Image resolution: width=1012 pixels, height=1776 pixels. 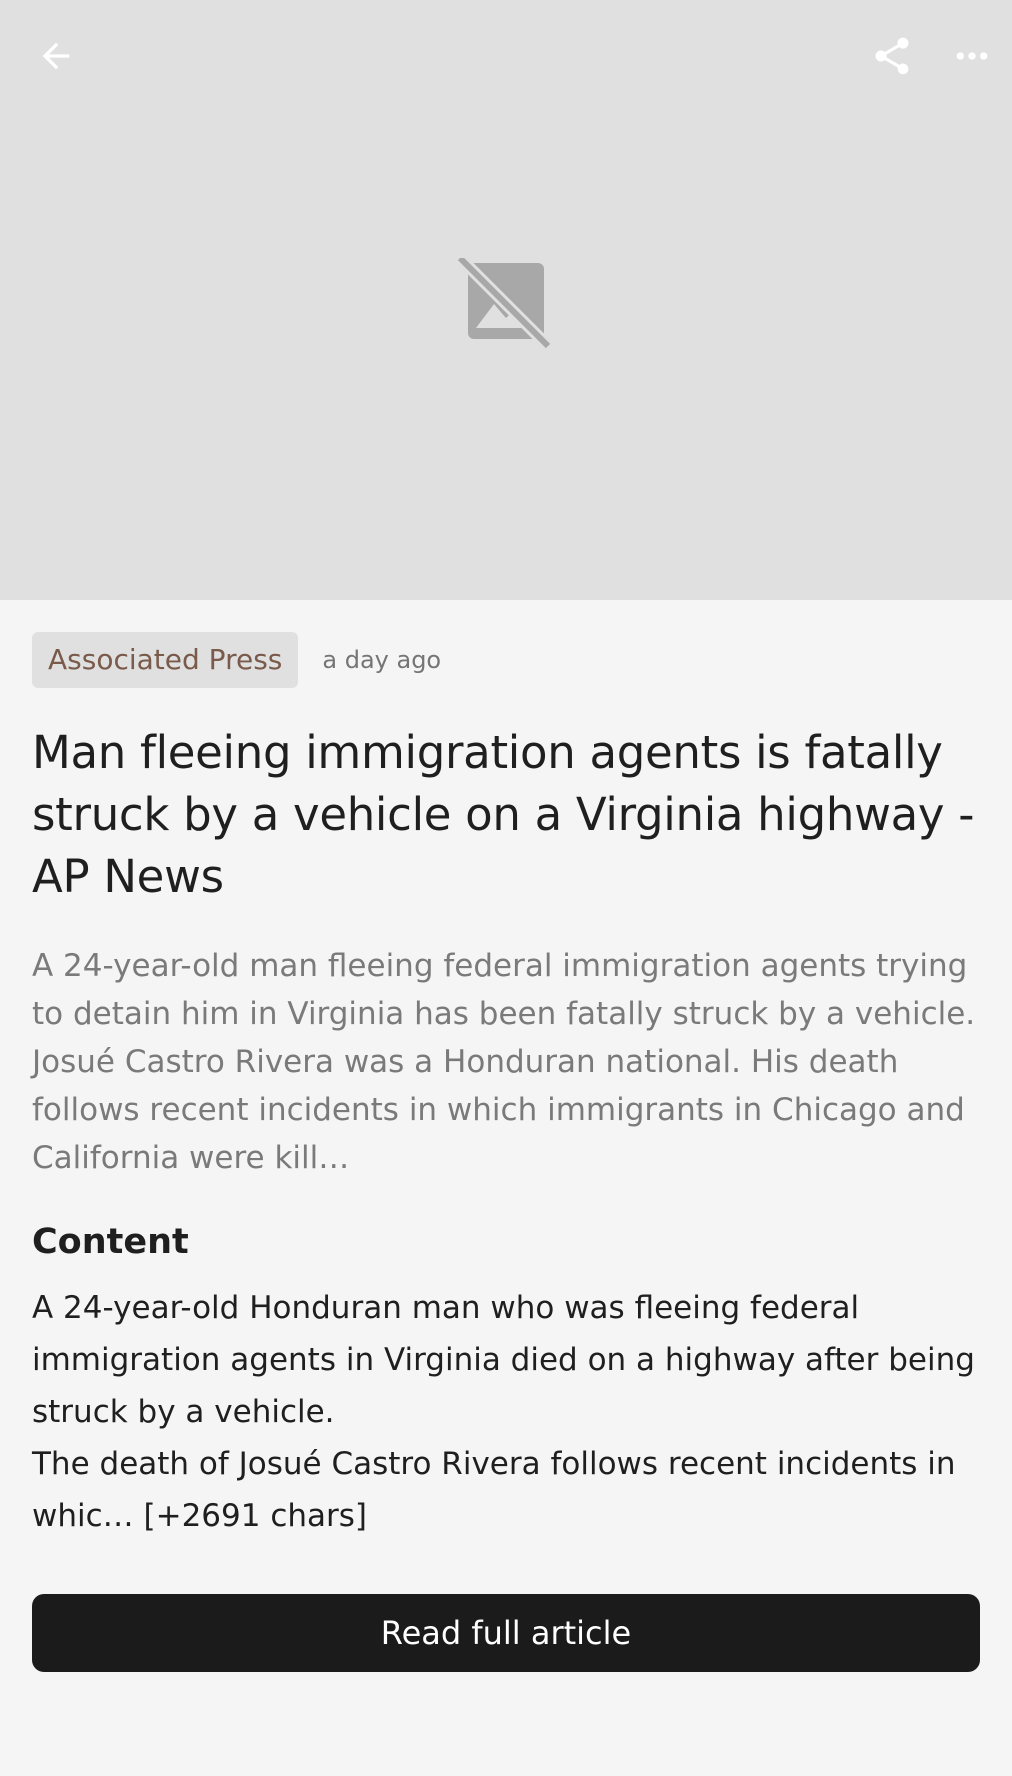 I want to click on share-button, so click(x=892, y=56).